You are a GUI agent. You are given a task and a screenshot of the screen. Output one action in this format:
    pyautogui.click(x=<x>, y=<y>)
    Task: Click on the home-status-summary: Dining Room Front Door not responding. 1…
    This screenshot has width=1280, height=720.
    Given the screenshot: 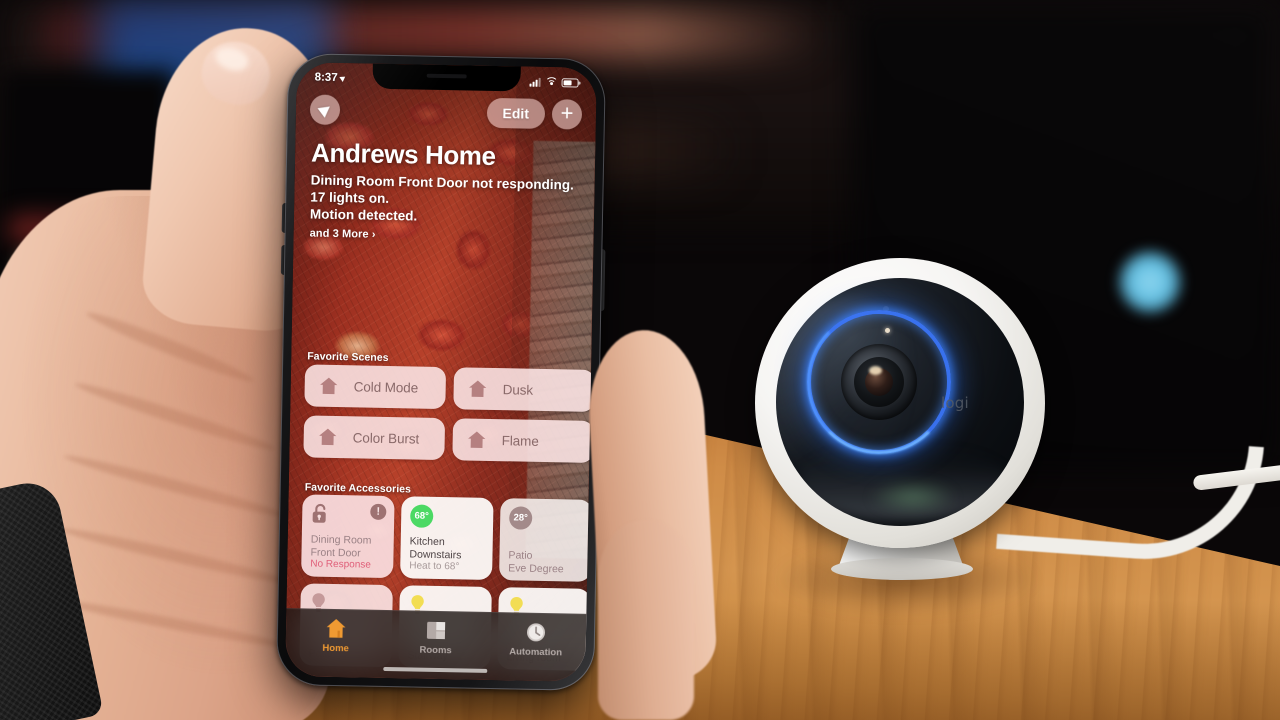 What is the action you would take?
    pyautogui.click(x=446, y=200)
    